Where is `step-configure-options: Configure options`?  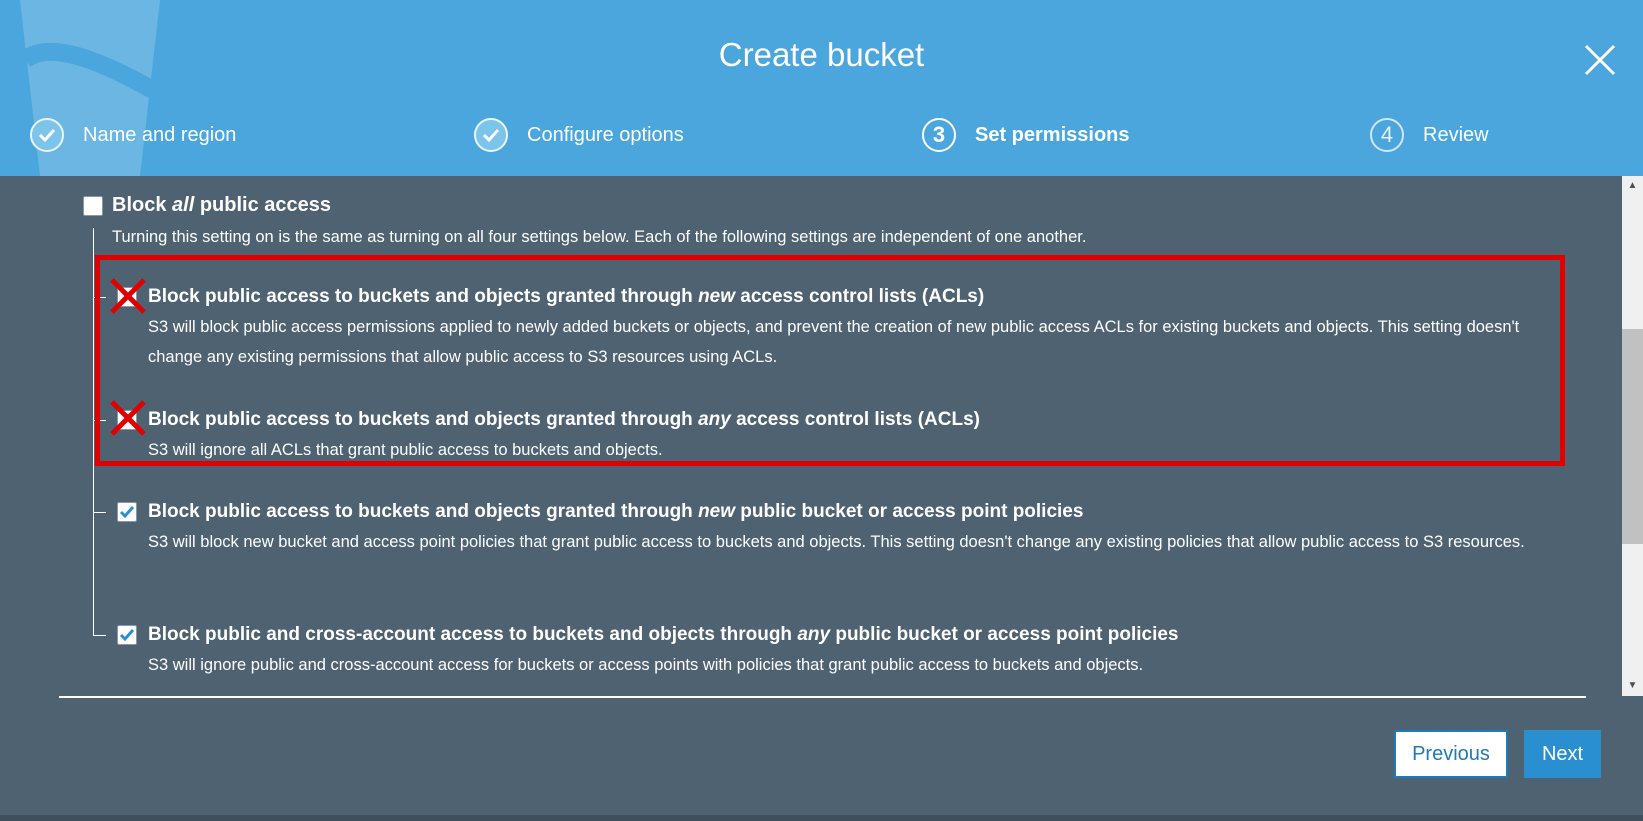 step-configure-options: Configure options is located at coordinates (579, 135).